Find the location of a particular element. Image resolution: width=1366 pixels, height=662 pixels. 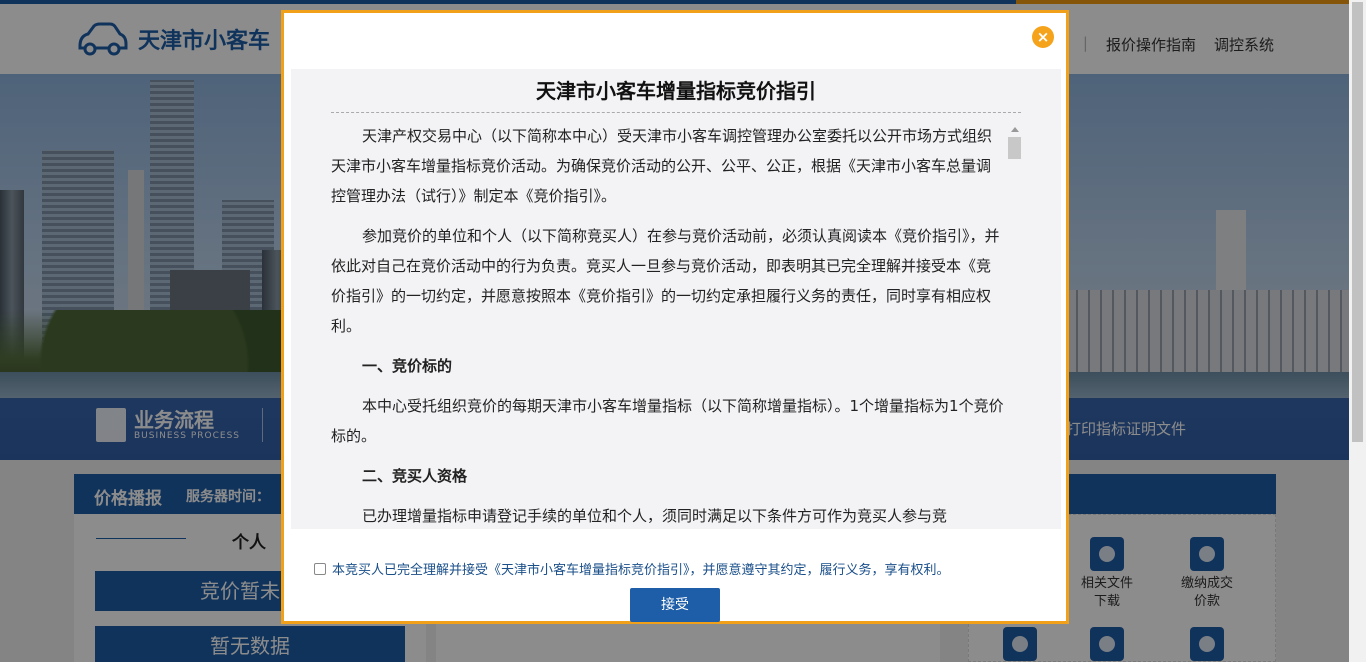

page-scrollbar is located at coordinates (1357, 331).